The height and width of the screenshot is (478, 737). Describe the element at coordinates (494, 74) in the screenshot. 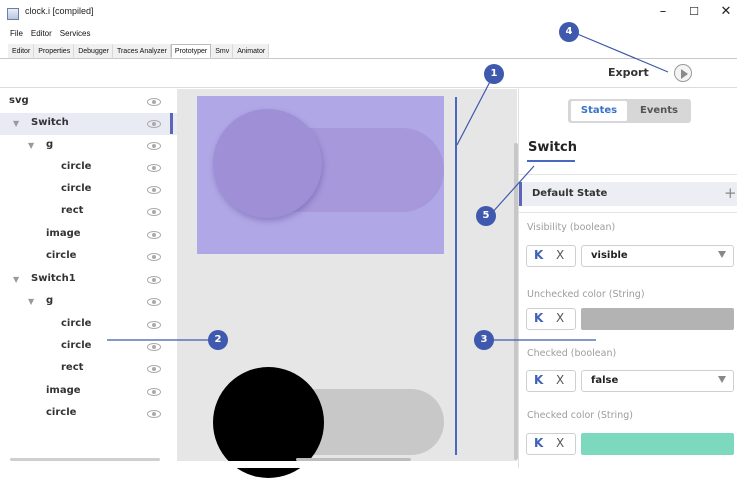

I see `callout-badge-1: 1` at that location.